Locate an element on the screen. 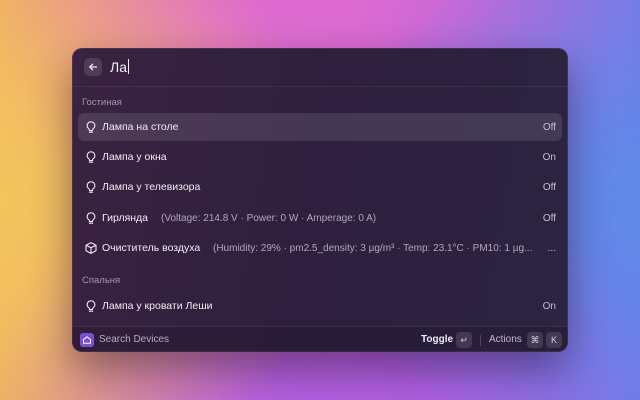 The width and height of the screenshot is (640, 400). actions-button: Actions is located at coordinates (505, 340).